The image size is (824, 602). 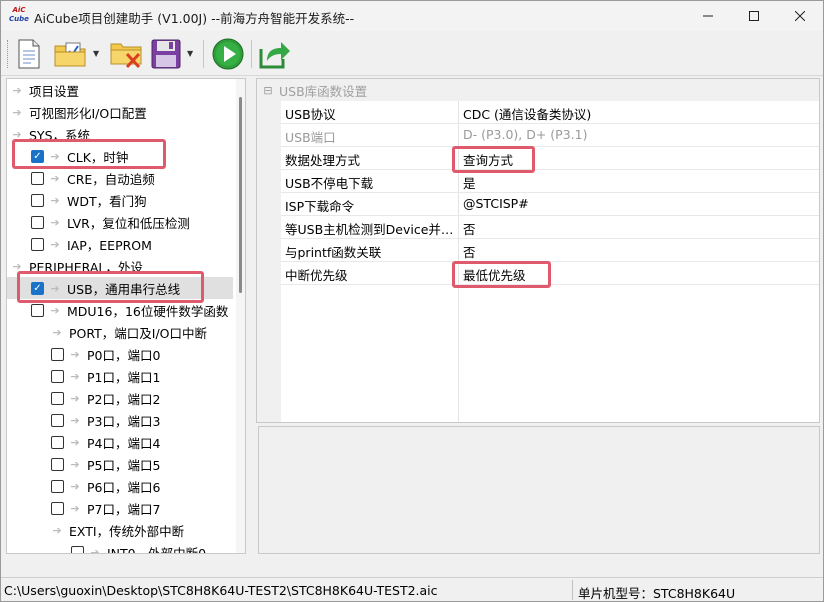 I want to click on export-icon, so click(x=274, y=55).